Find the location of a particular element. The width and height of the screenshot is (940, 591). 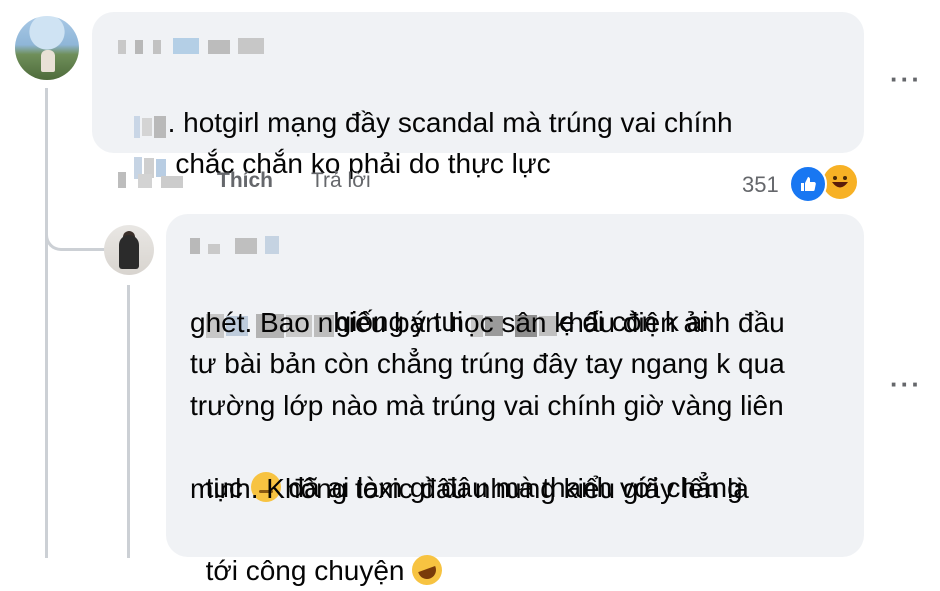

like-icon is located at coordinates (808, 184).